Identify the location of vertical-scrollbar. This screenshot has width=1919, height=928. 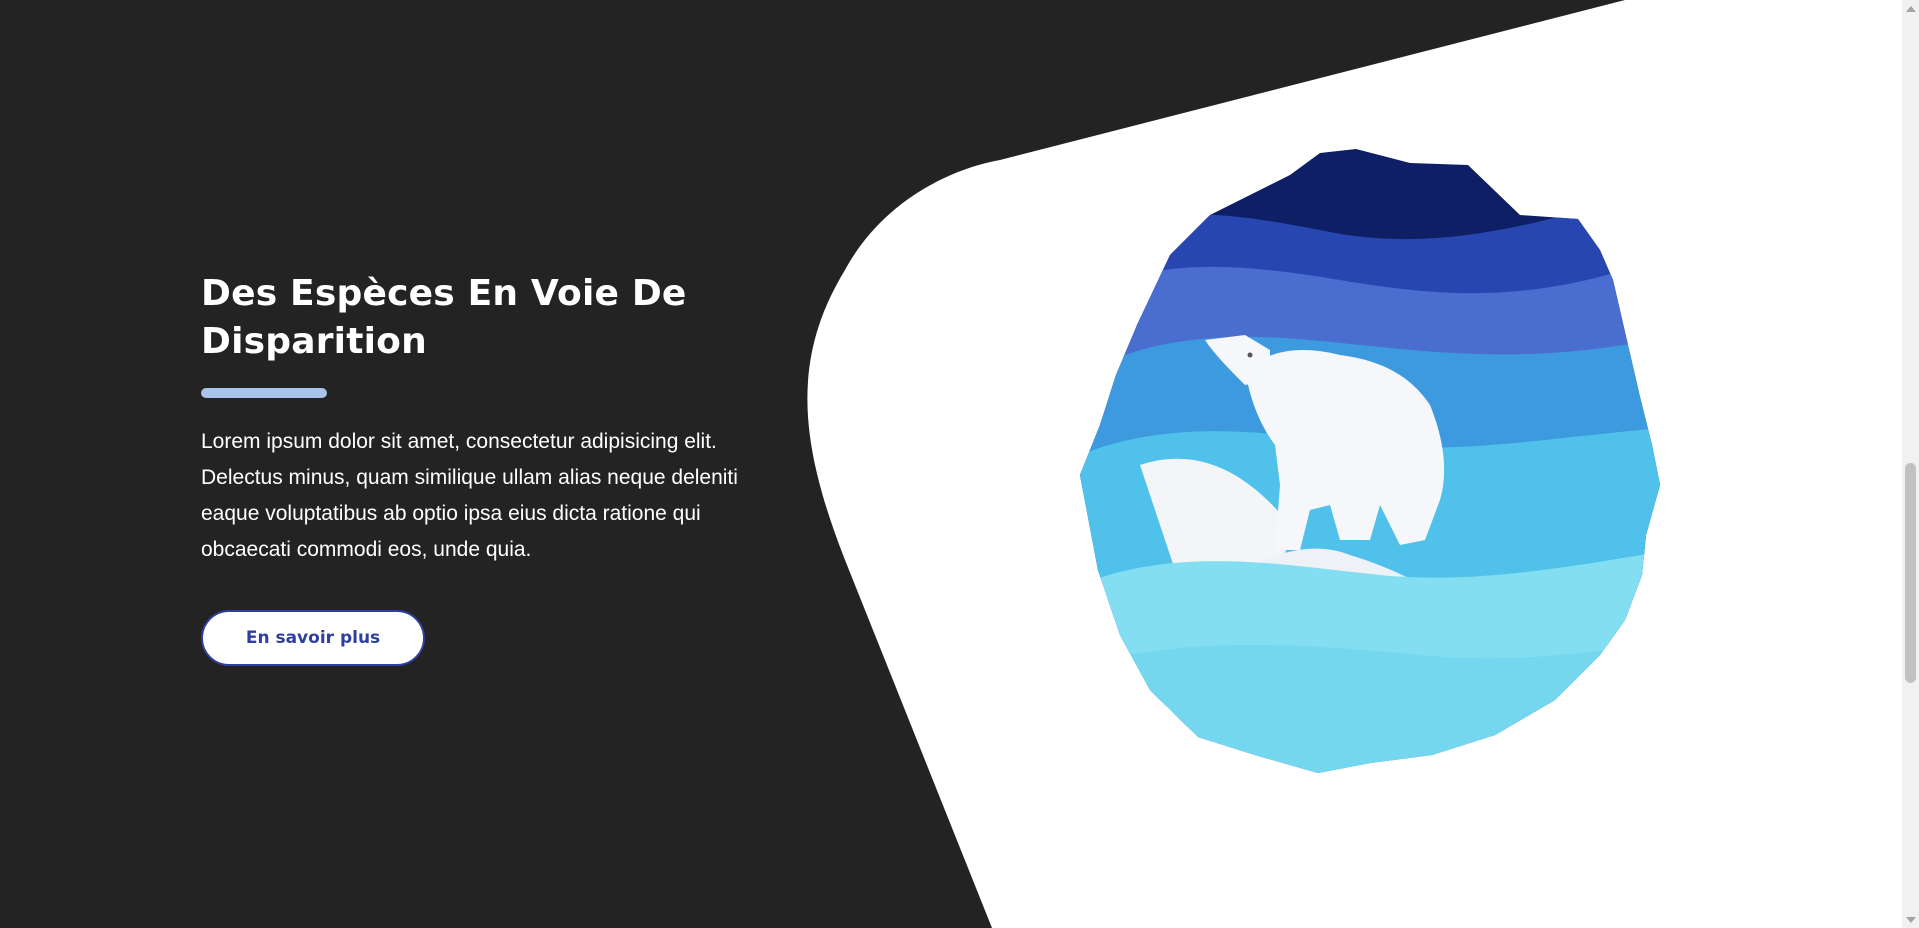
(1910, 464).